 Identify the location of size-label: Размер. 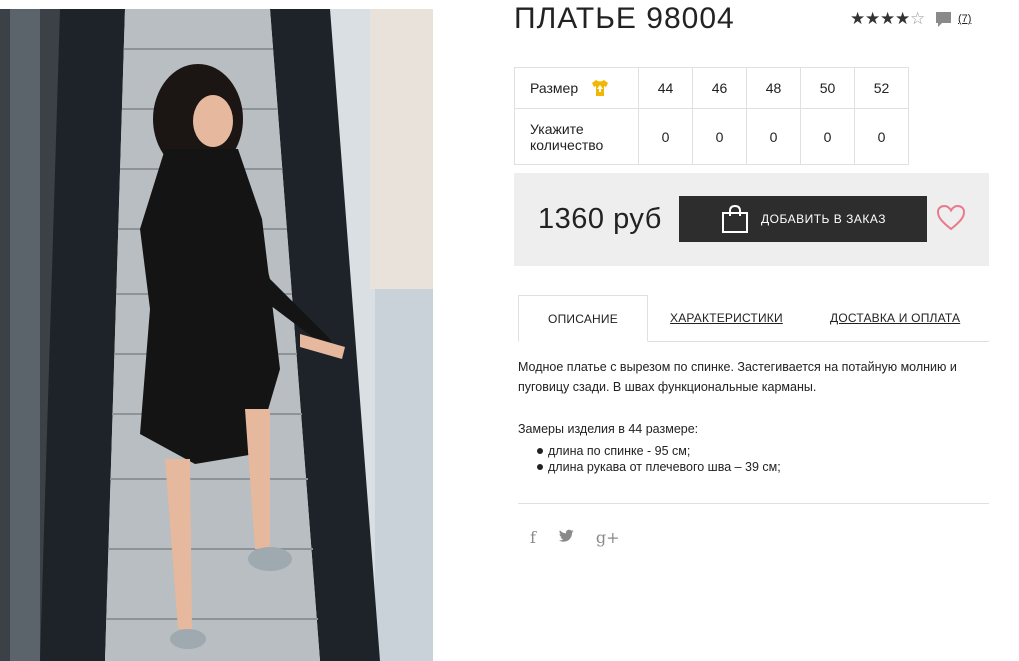
(554, 88).